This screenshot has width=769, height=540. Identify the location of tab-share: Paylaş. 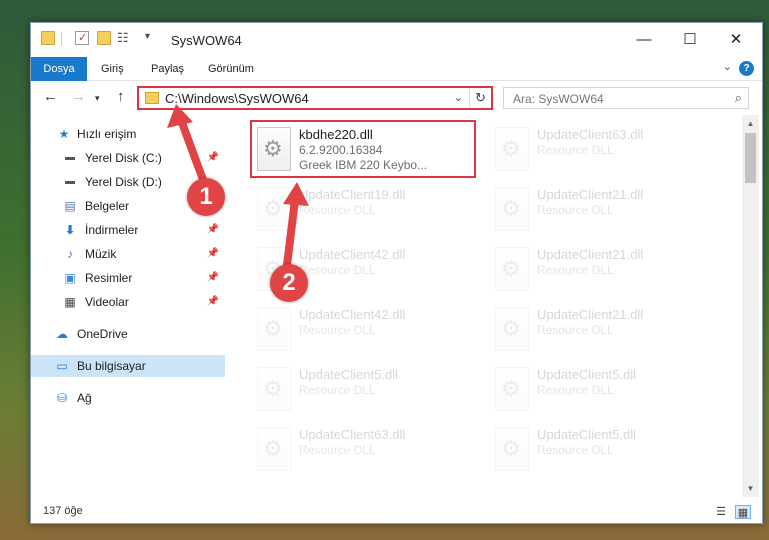
(167, 69).